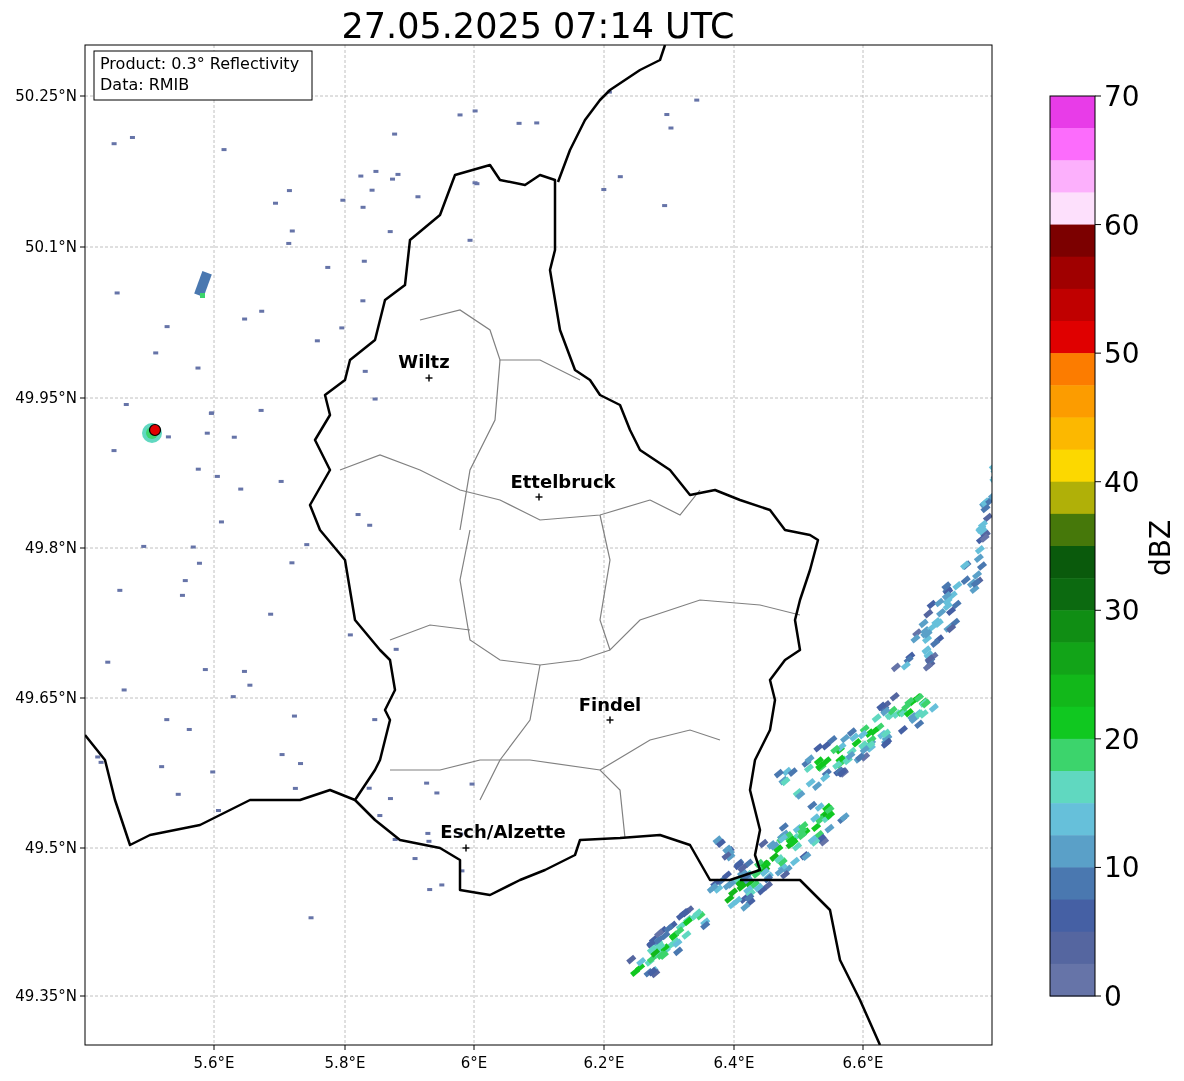  Describe the element at coordinates (538, 26) in the screenshot. I see `chart-title: 27.05.2025 07:14 UTC` at that location.